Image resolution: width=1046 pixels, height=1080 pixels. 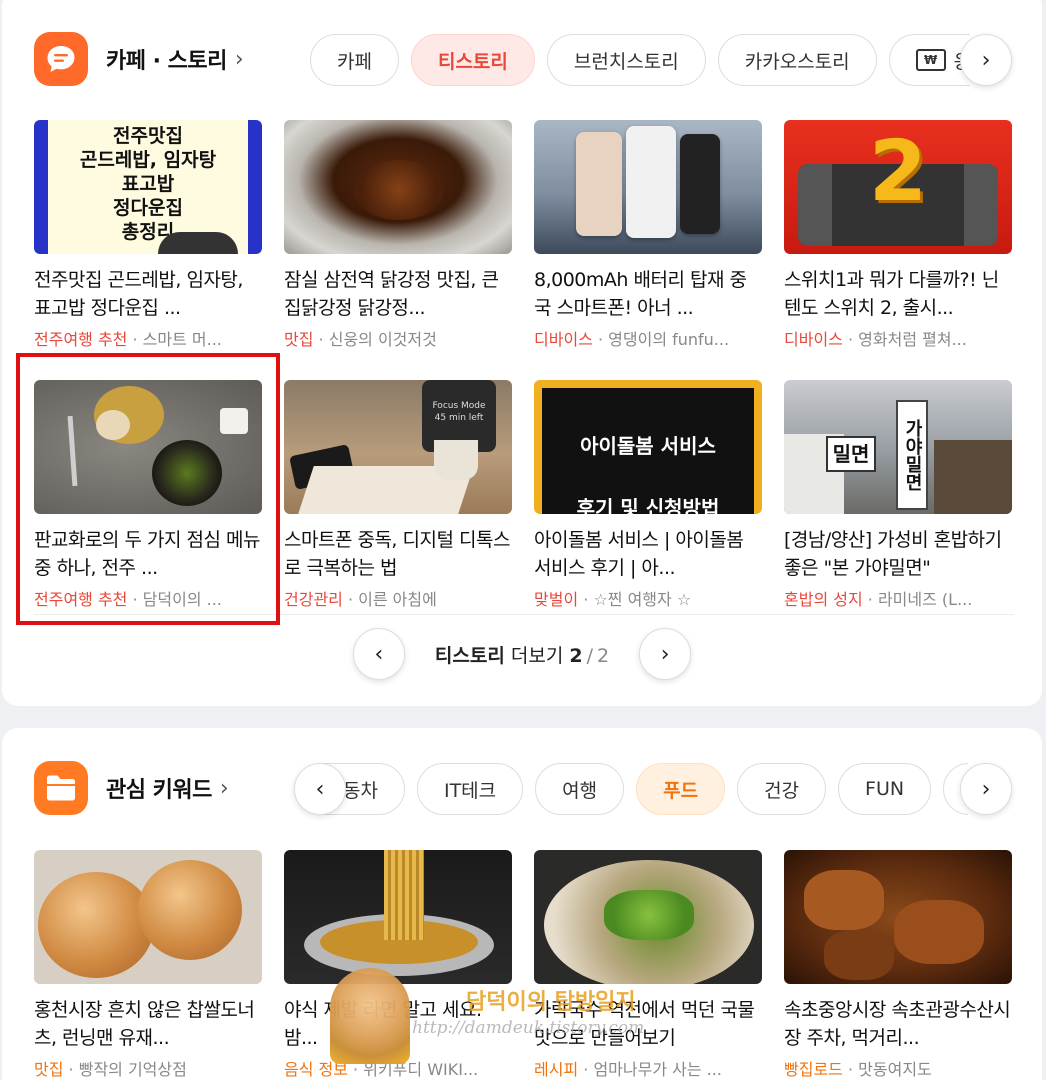 I want to click on thumbnail-udon, so click(x=648, y=917).